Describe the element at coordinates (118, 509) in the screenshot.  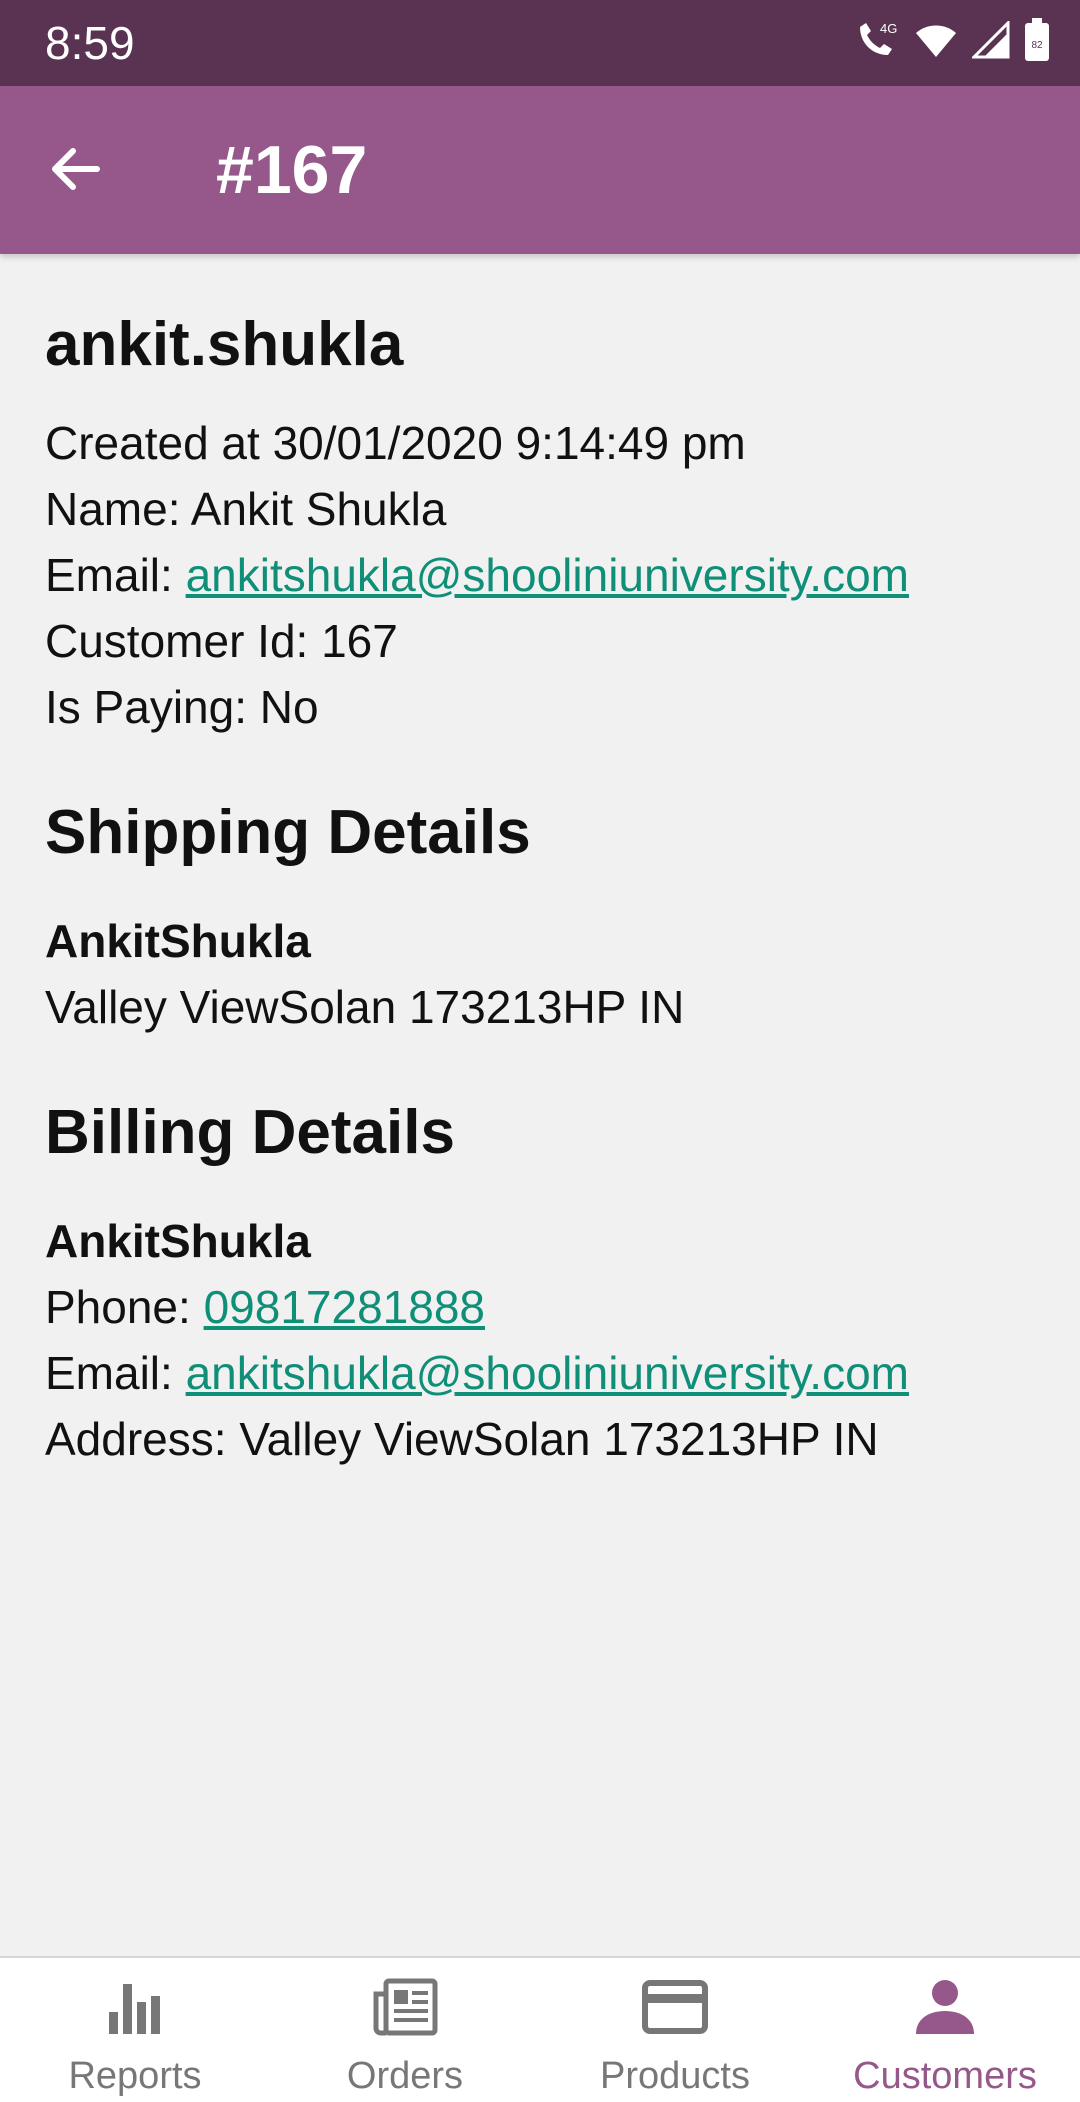
I see `name-label: Name:` at that location.